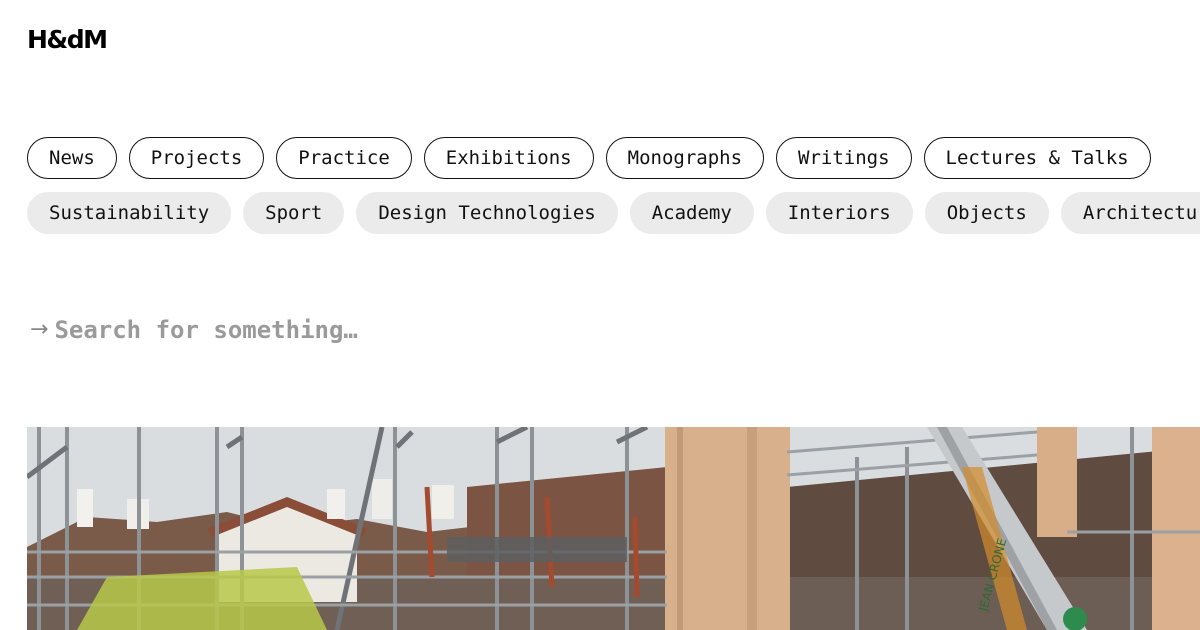  Describe the element at coordinates (354, 330) in the screenshot. I see `search-input` at that location.